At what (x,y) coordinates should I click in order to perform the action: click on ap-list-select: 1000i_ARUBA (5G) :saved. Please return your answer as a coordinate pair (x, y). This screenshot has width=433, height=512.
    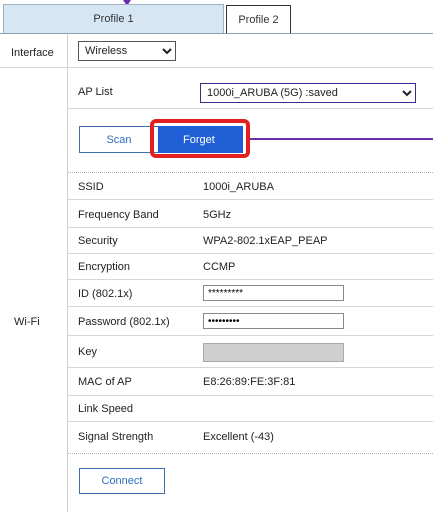
    Looking at the image, I should click on (308, 93).